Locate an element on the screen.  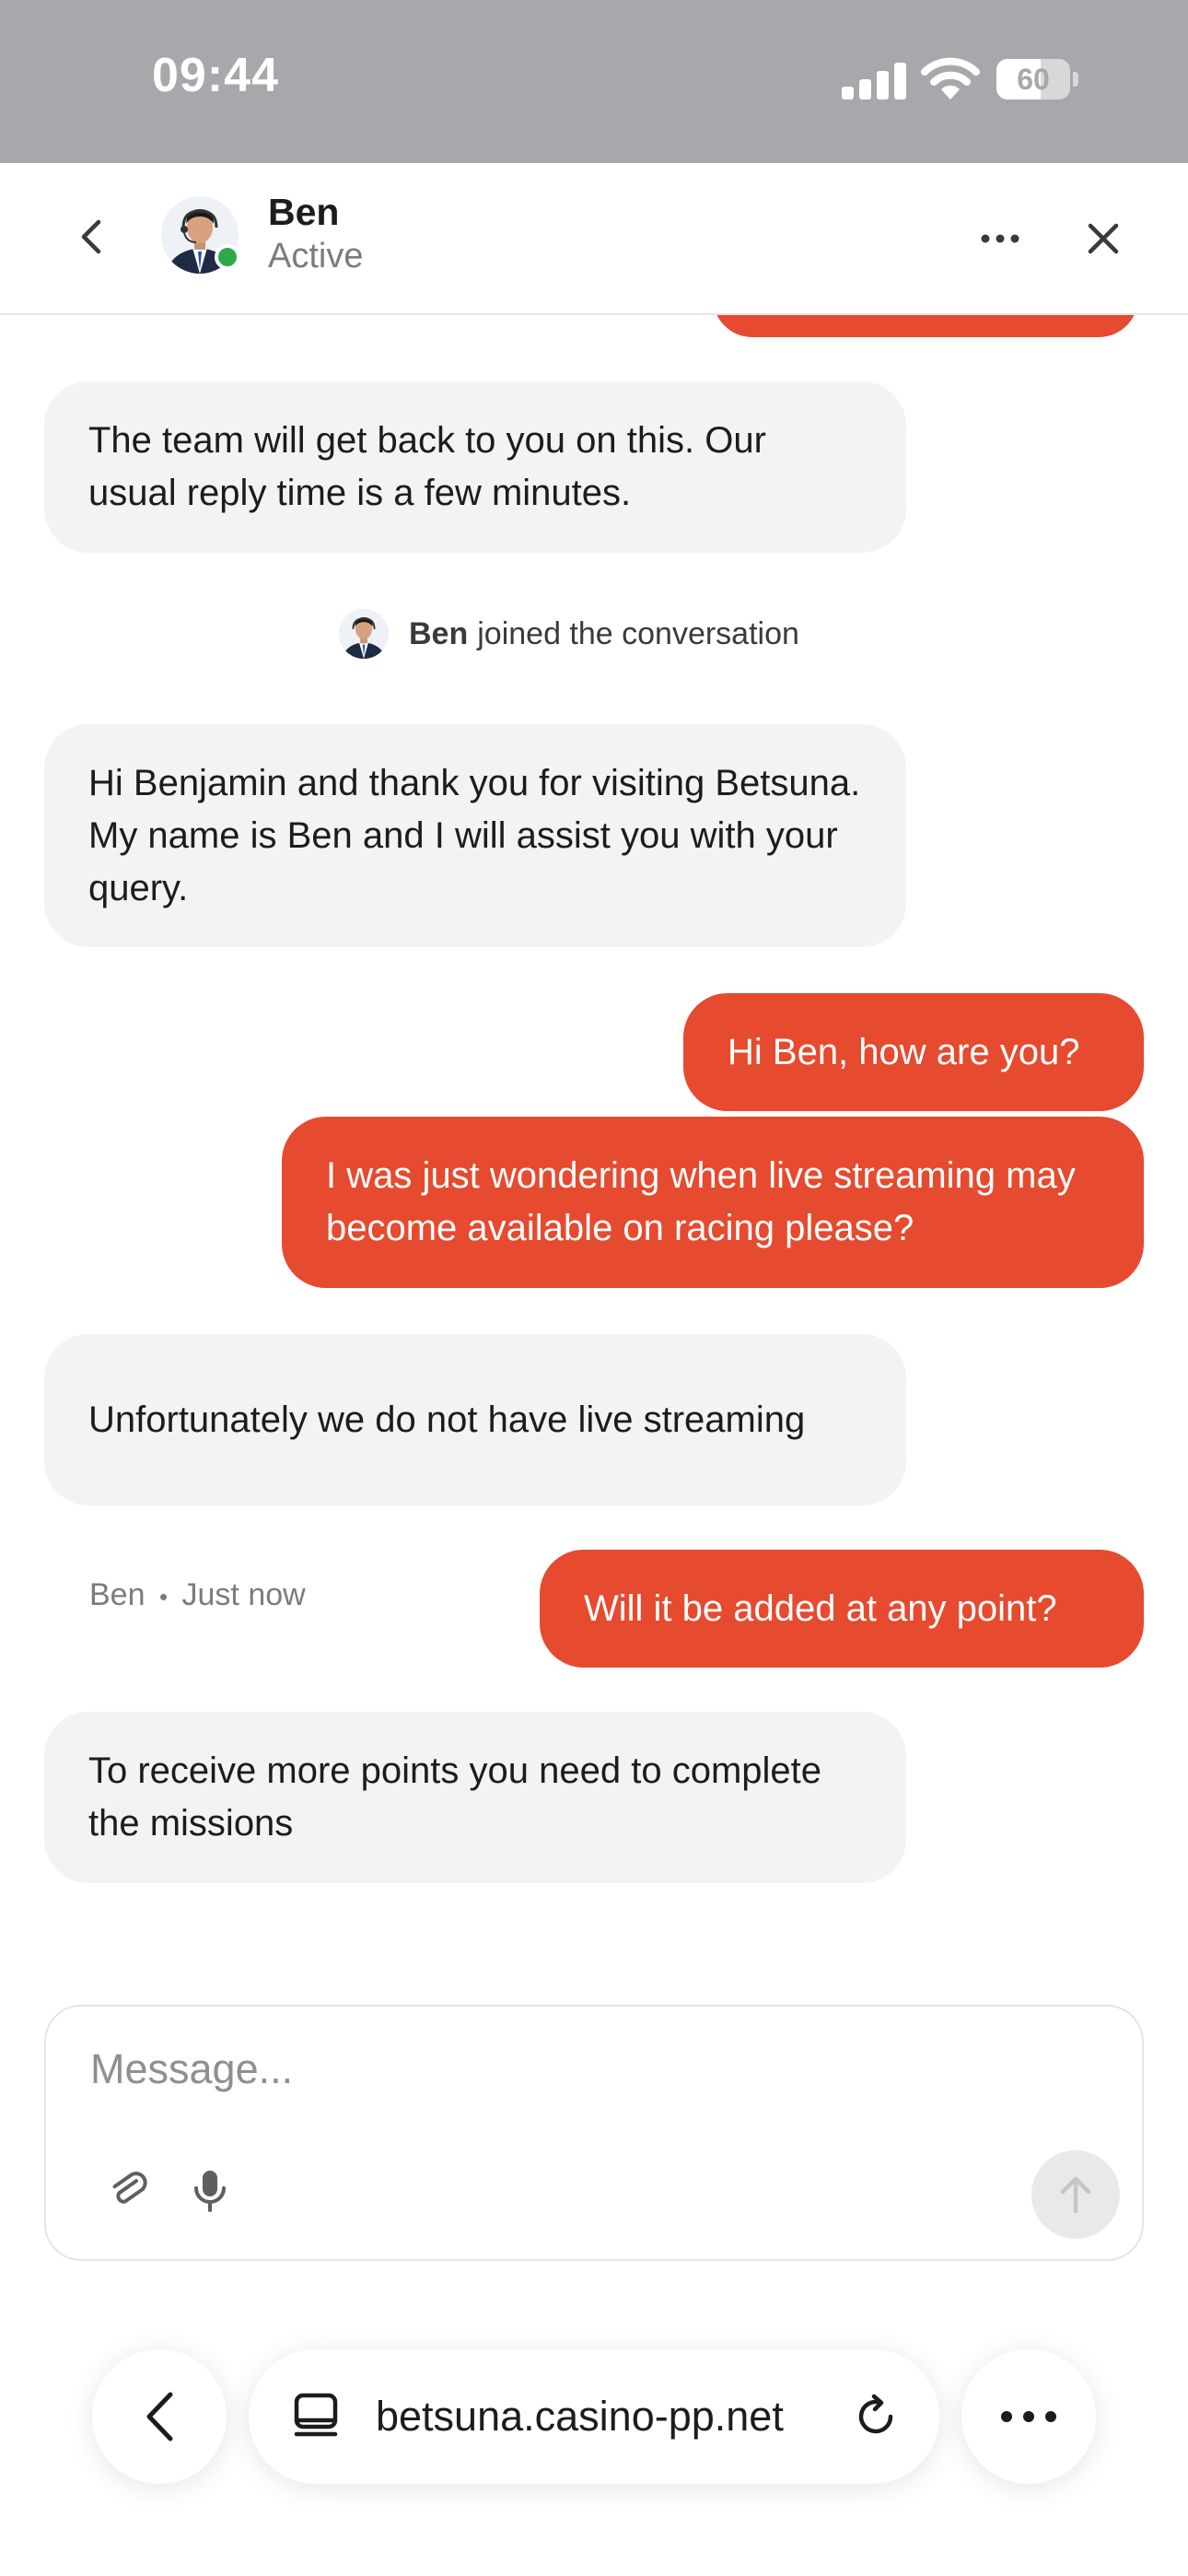
tab-icon is located at coordinates (316, 2416).